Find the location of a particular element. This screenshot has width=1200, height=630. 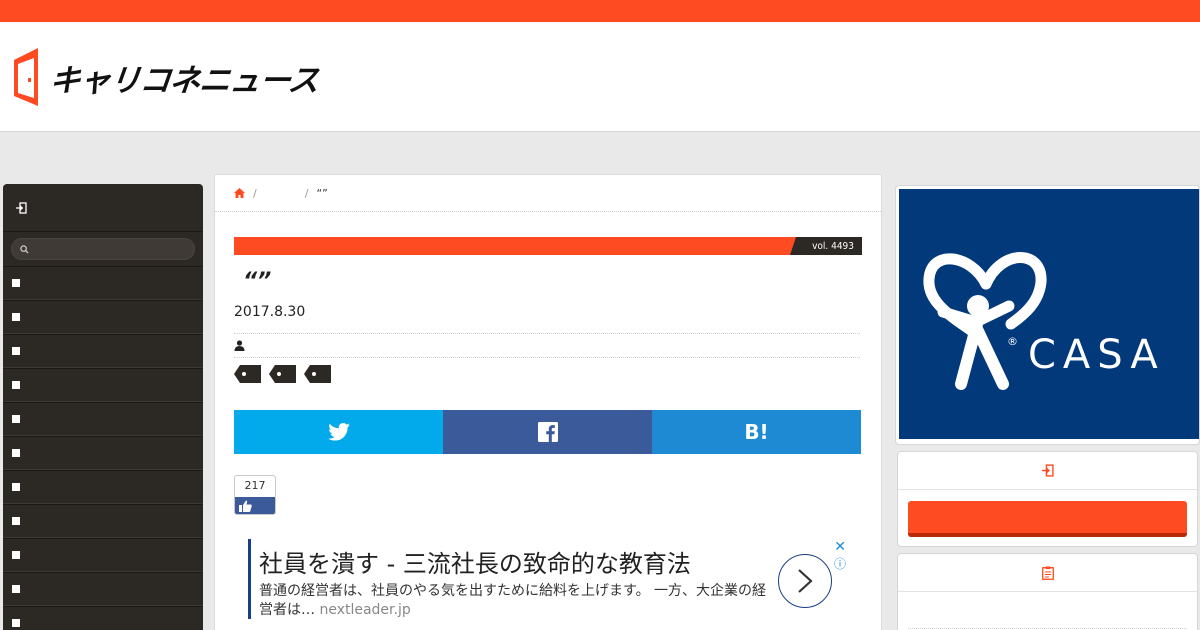

article-date: 2017.8.30 is located at coordinates (270, 312).